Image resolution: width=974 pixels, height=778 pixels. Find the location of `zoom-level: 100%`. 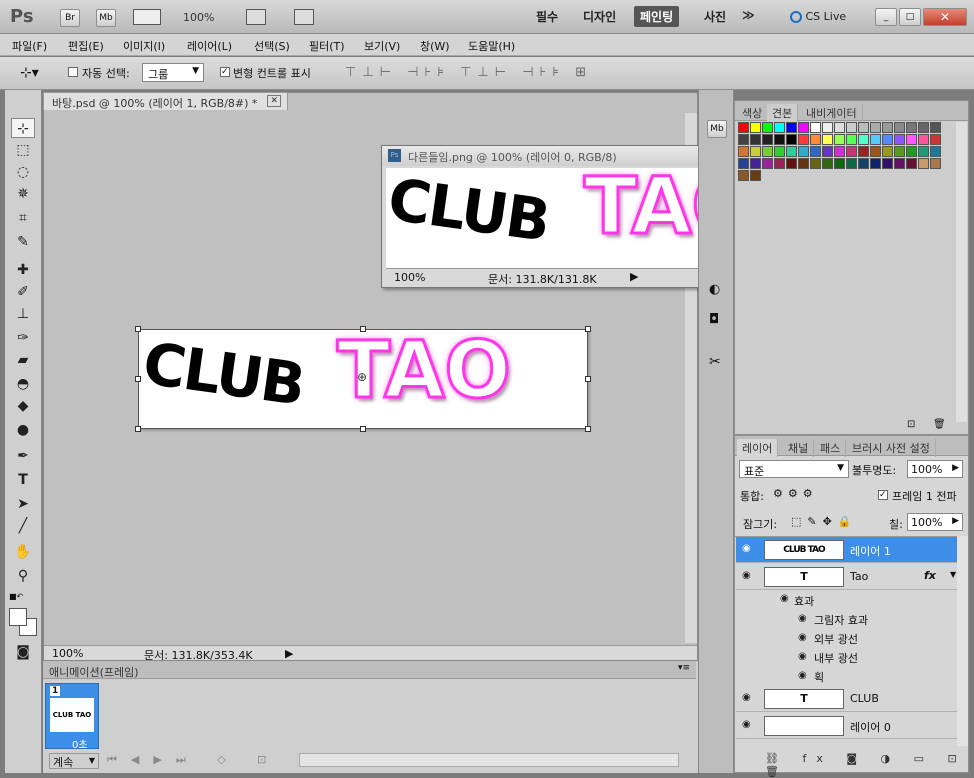

zoom-level: 100% is located at coordinates (198, 17).